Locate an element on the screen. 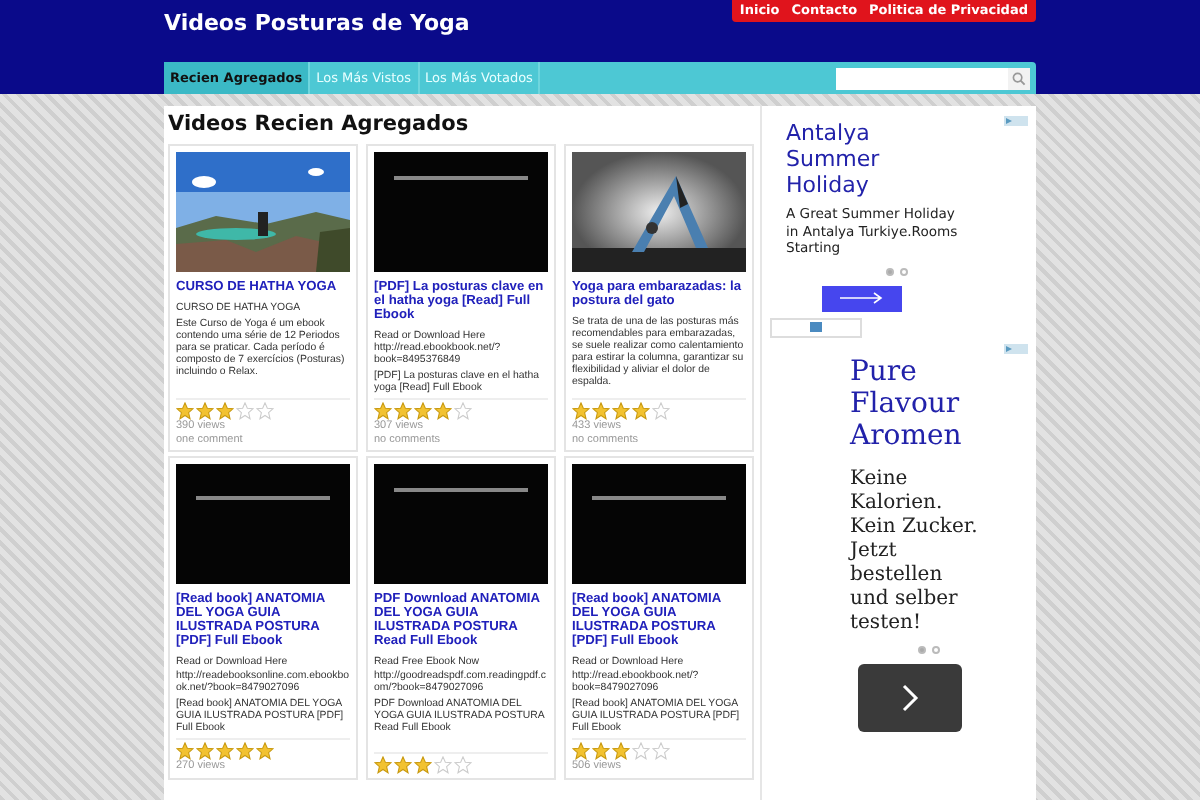 Image resolution: width=1200 pixels, height=800 pixels. search-button is located at coordinates (1019, 78).